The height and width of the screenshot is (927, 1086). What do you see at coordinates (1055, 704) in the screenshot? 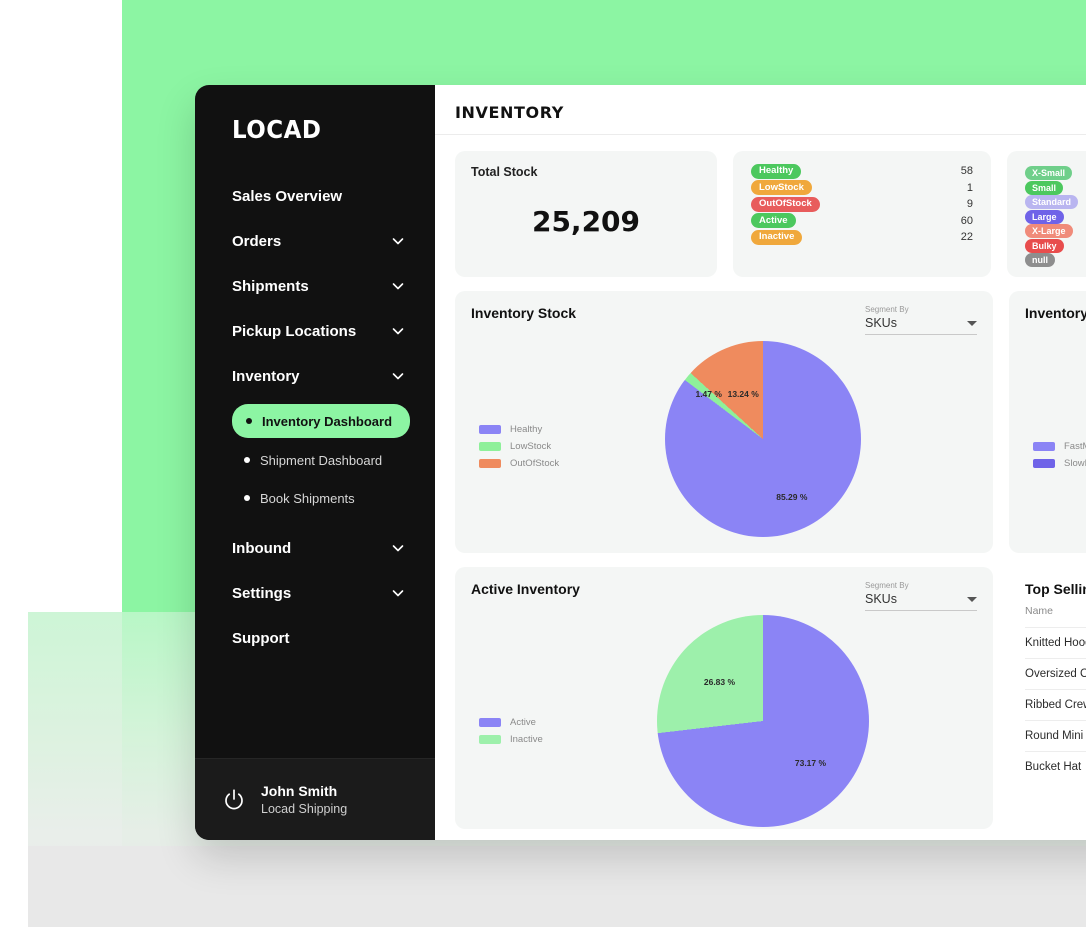
I see `table-row: Ribbed Crew Neck Tee` at bounding box center [1055, 704].